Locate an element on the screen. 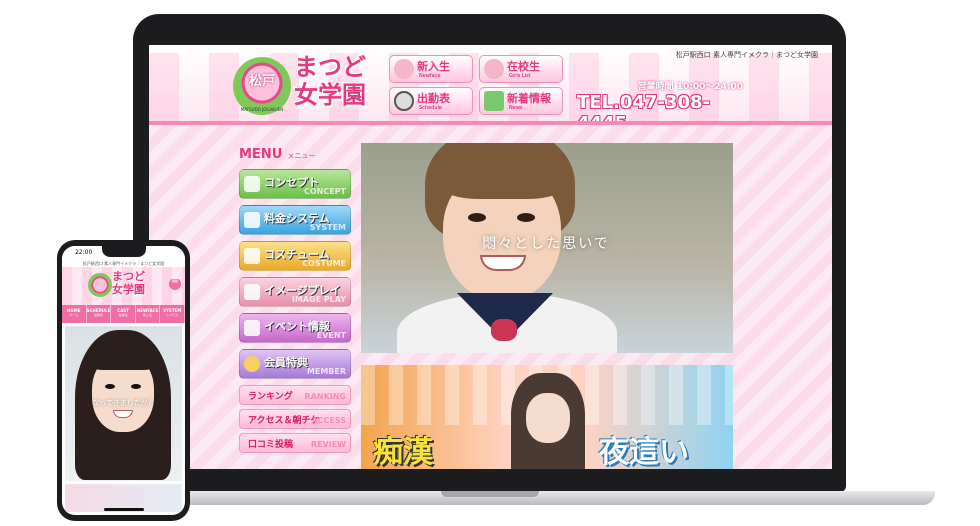 The width and height of the screenshot is (980, 526). phone-nav-schedule: SCHEDULE 出勤表 is located at coordinates (99, 314).